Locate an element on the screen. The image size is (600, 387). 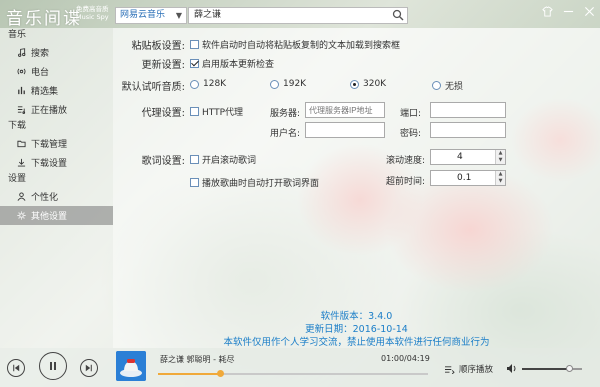
search-input: 薛之谦 is located at coordinates (298, 15).